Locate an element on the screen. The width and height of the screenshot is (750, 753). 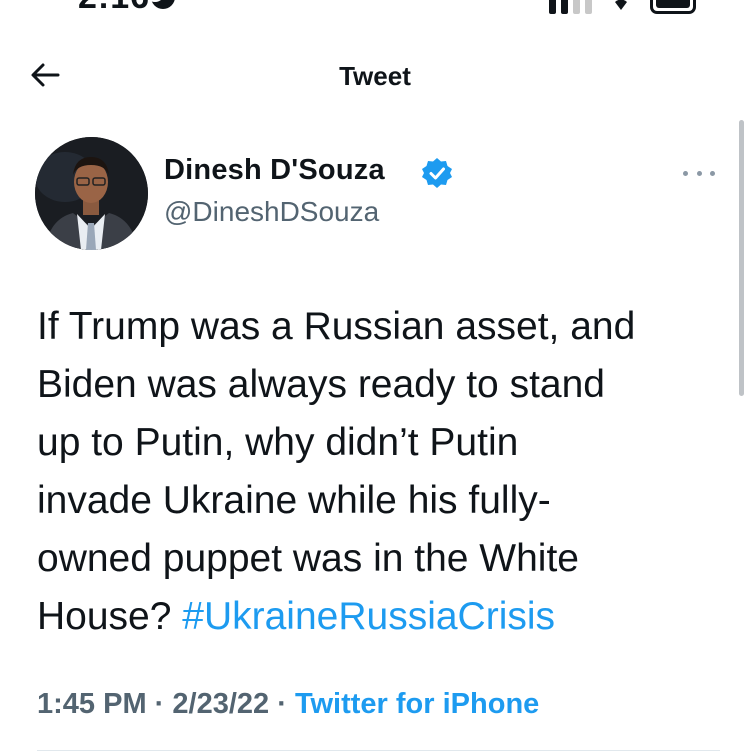
author-name: Dinesh D'Souza is located at coordinates (274, 170).